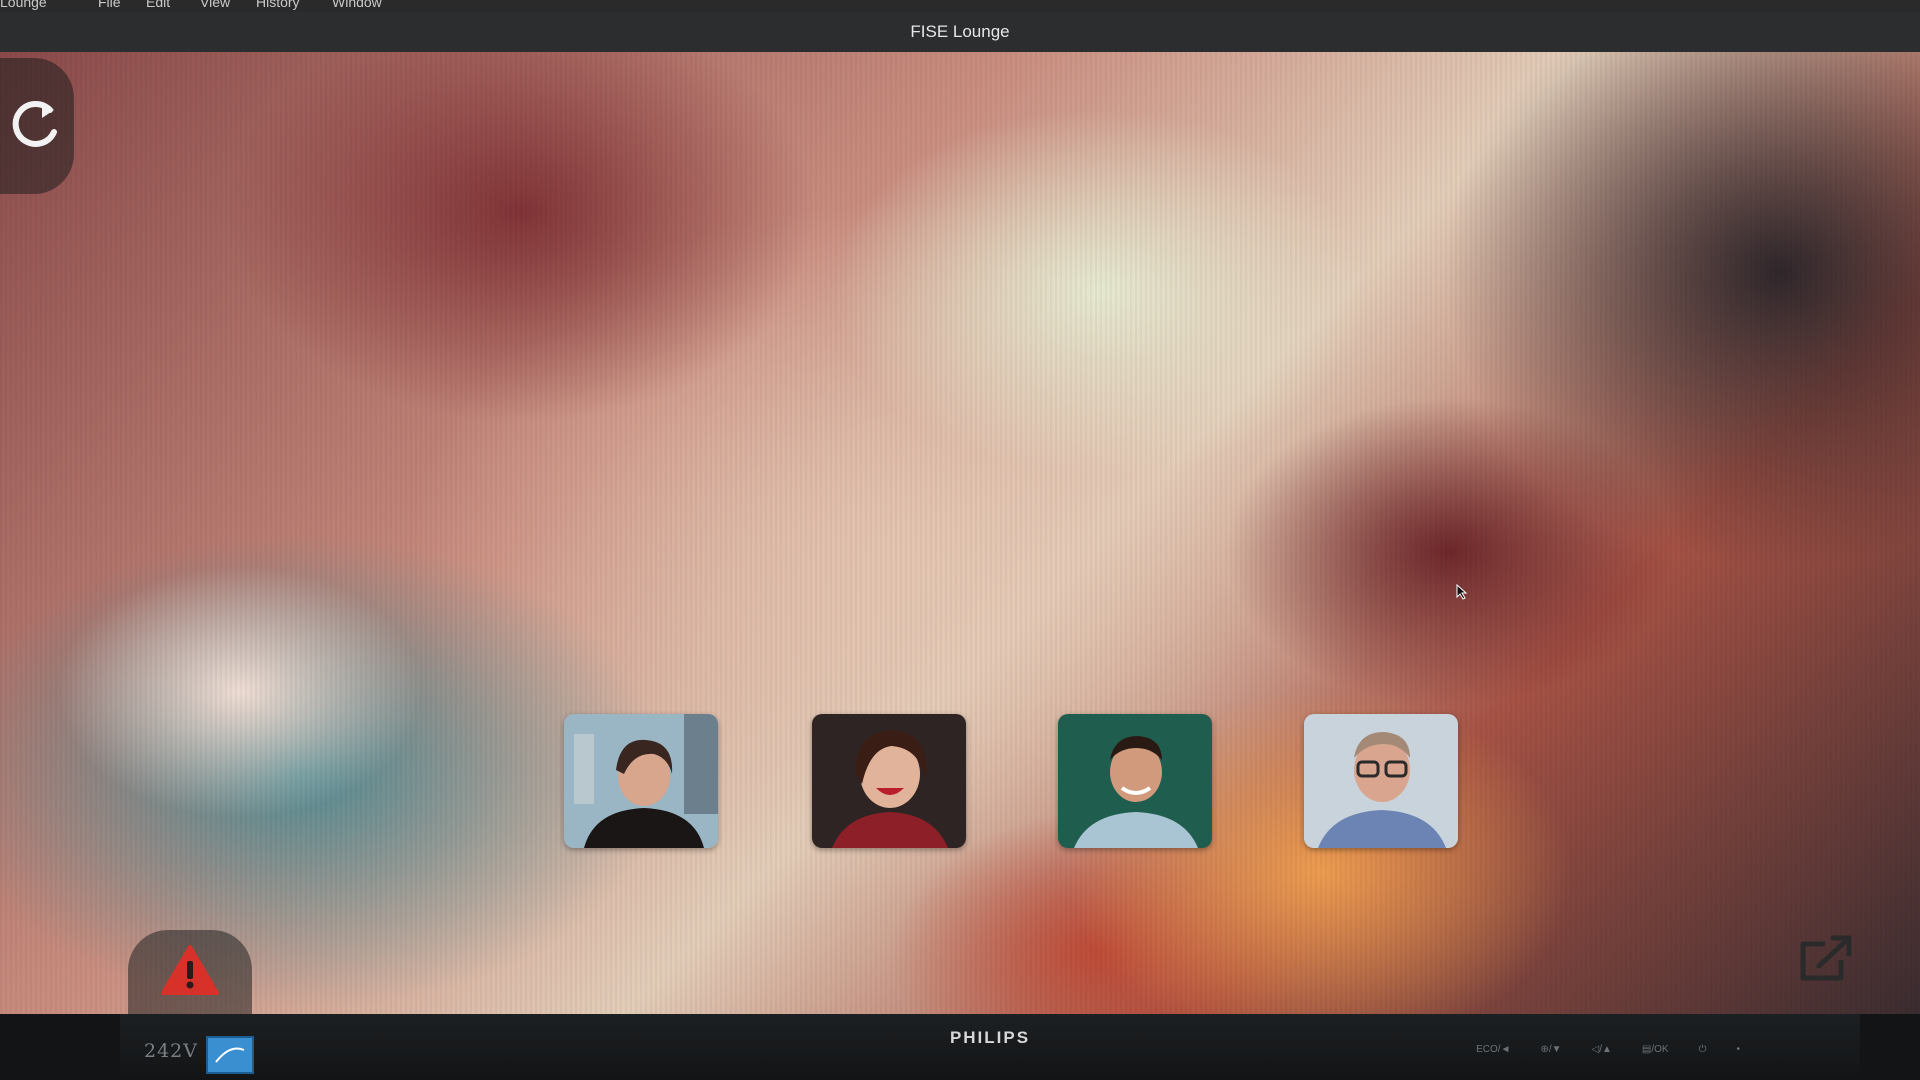 This screenshot has width=1920, height=1080. What do you see at coordinates (1655, 1049) in the screenshot?
I see `monitor-control-4: ▤/OK` at bounding box center [1655, 1049].